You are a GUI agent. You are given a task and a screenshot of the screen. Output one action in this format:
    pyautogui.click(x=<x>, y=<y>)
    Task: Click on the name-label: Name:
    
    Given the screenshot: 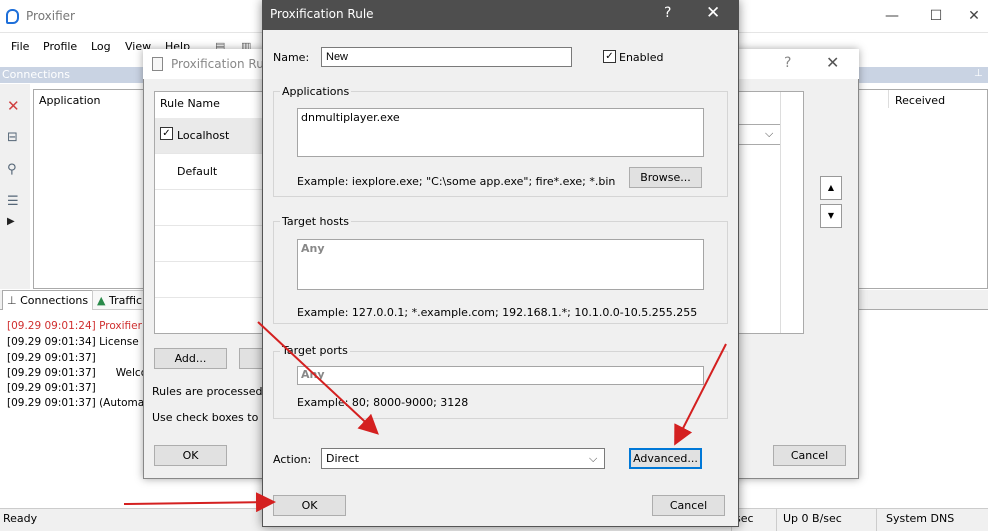 What is the action you would take?
    pyautogui.click(x=291, y=57)
    